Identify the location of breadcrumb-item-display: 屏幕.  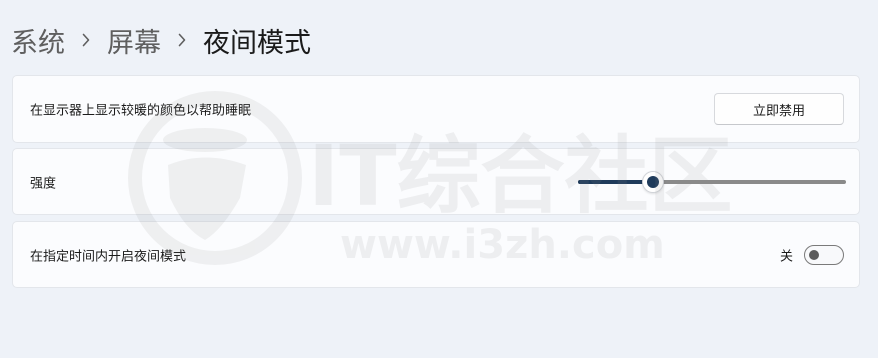
(134, 40).